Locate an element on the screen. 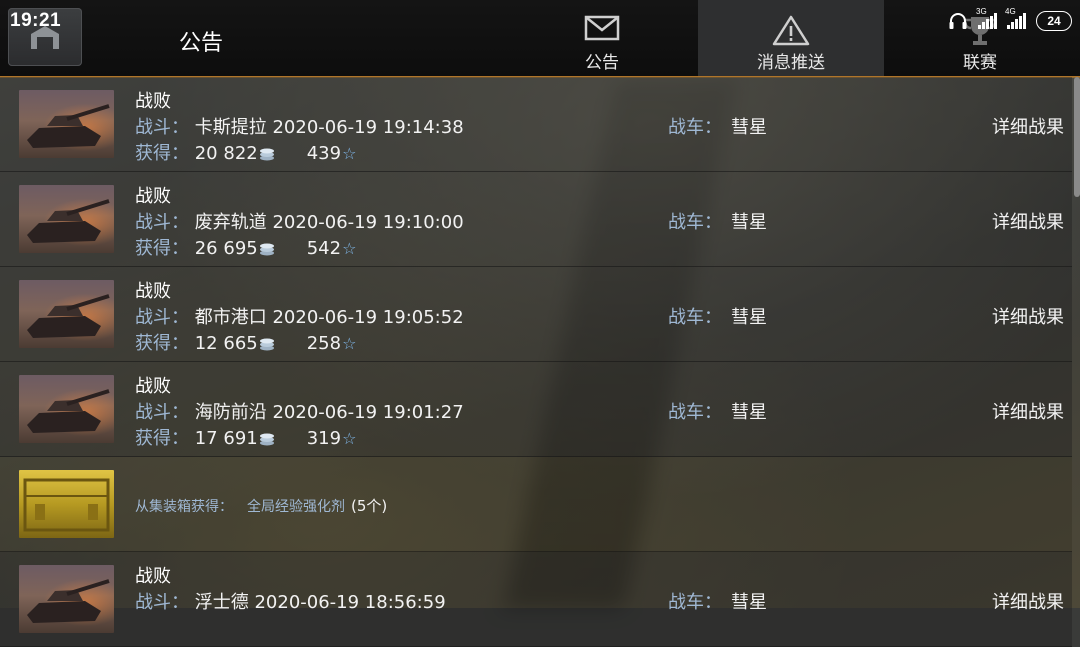  crate-reward-info: 从集装箱获得： 全局经验强化剂 (5个) is located at coordinates (261, 505).